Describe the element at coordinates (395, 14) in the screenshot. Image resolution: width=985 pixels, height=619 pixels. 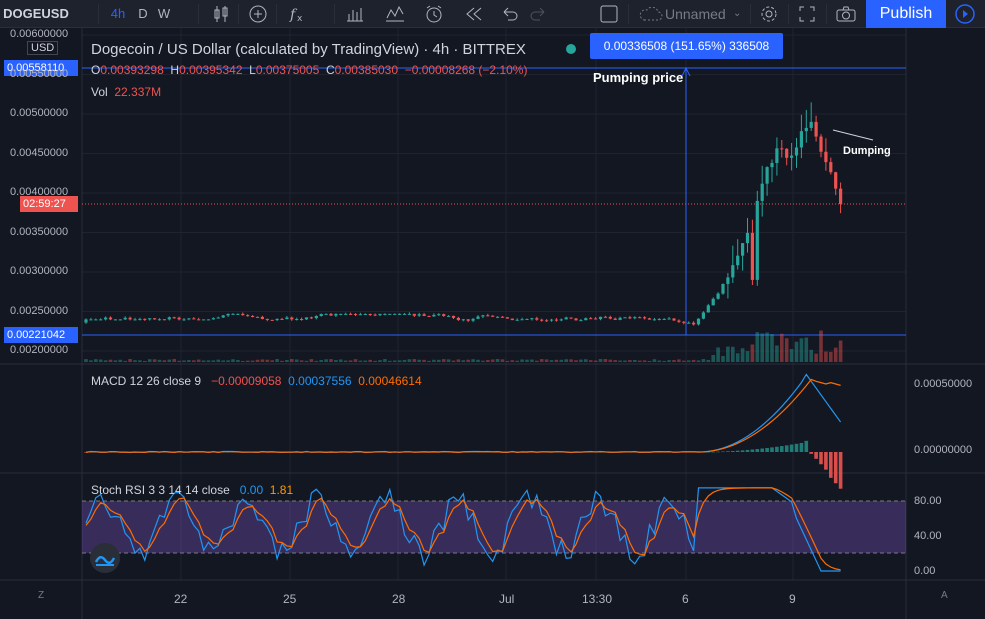
I see `chart-style-icon` at that location.